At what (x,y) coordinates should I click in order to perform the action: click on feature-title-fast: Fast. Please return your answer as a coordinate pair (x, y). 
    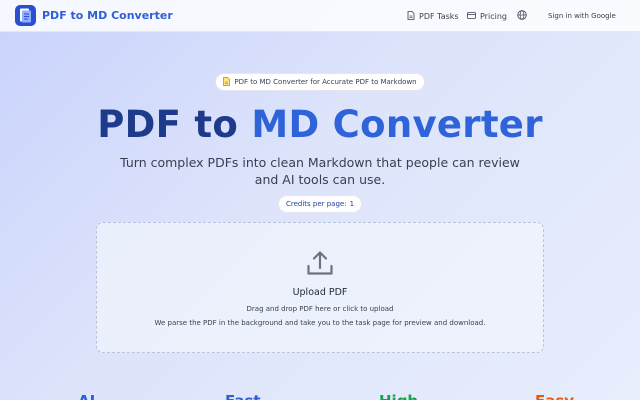
    Looking at the image, I should click on (243, 396).